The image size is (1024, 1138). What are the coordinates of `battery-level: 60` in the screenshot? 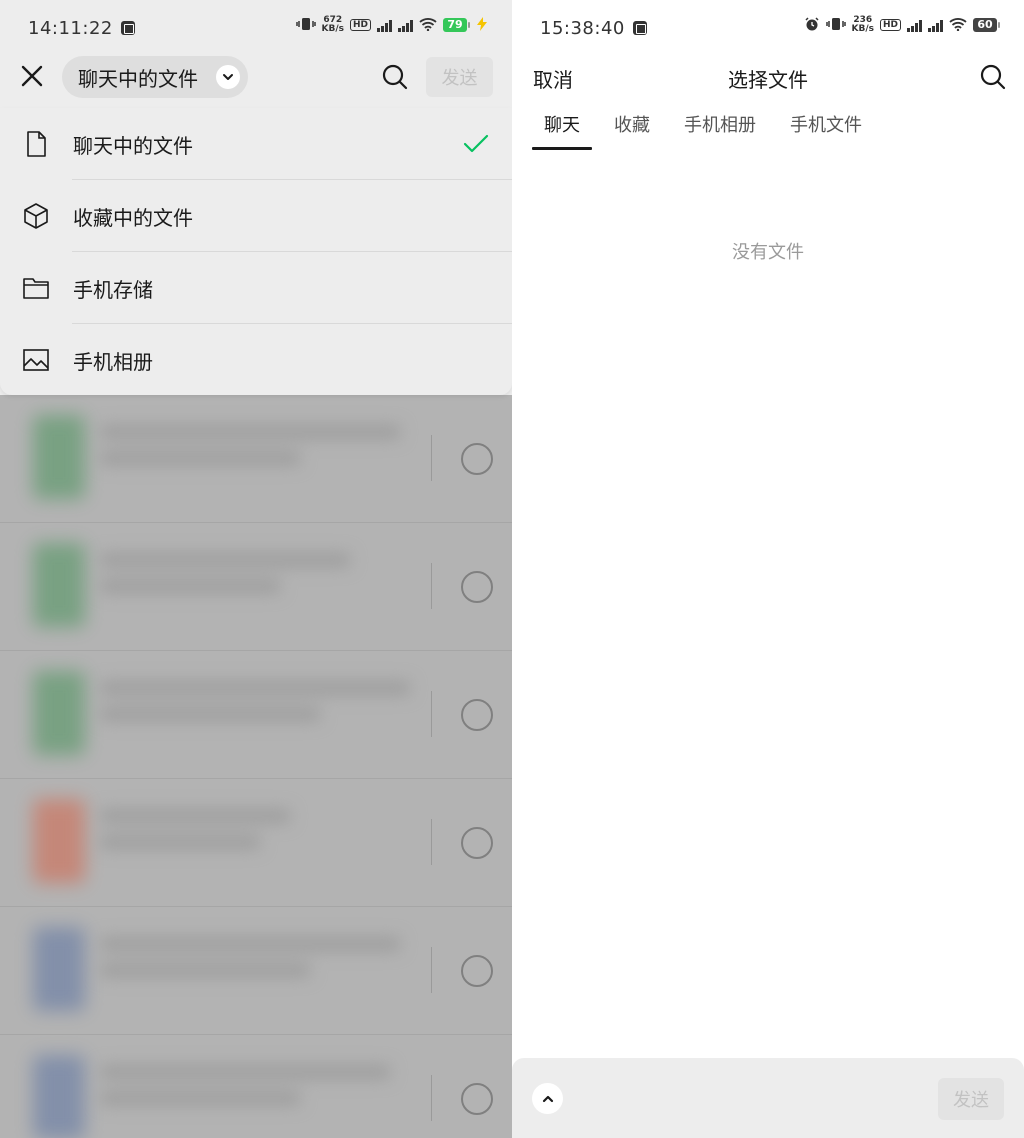 It's located at (985, 25).